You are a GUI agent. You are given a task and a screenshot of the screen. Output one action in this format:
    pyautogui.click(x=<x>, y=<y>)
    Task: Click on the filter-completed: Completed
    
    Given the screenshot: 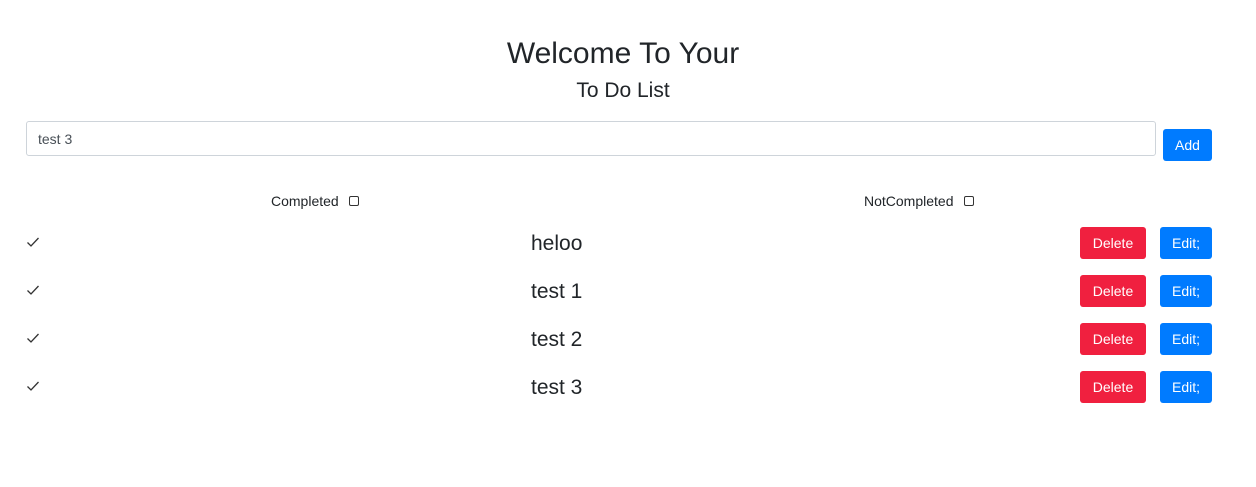 What is the action you would take?
    pyautogui.click(x=315, y=201)
    